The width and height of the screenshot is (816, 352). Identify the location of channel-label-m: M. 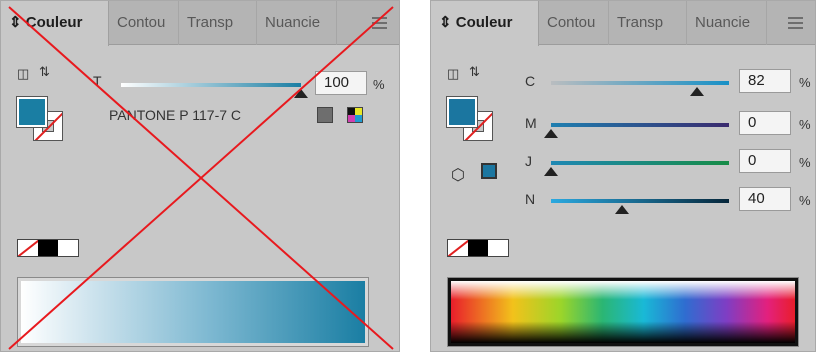
(531, 123).